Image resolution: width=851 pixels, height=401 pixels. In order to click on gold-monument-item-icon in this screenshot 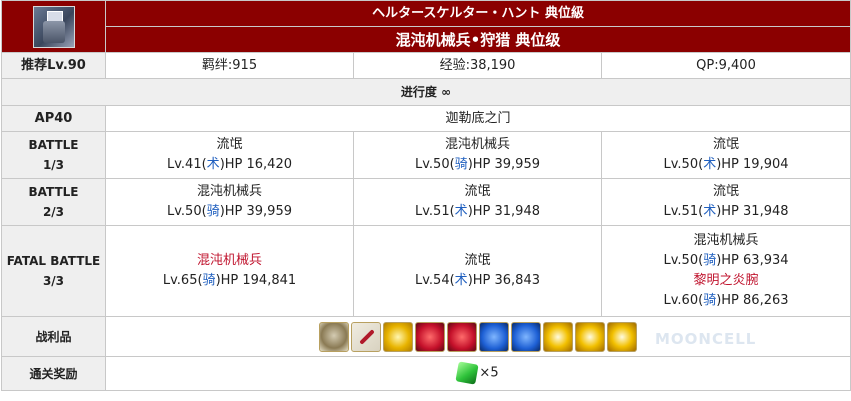, I will do `click(590, 336)`.